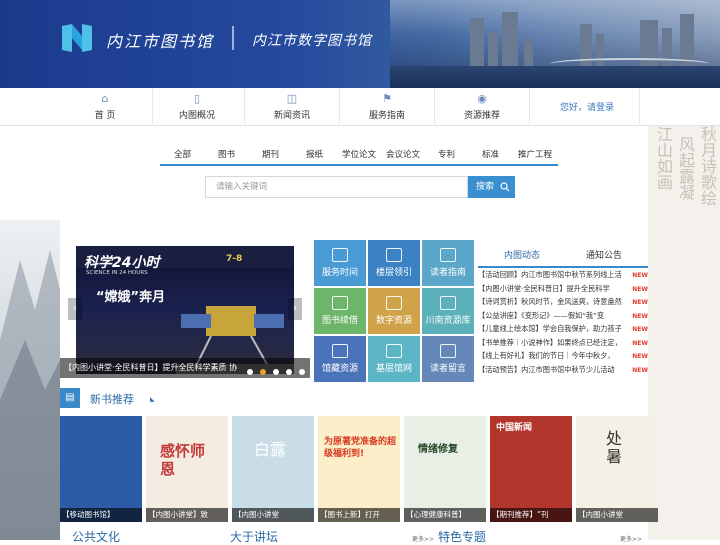  I want to click on nav-resources: ◉ 资源推荐, so click(482, 107).